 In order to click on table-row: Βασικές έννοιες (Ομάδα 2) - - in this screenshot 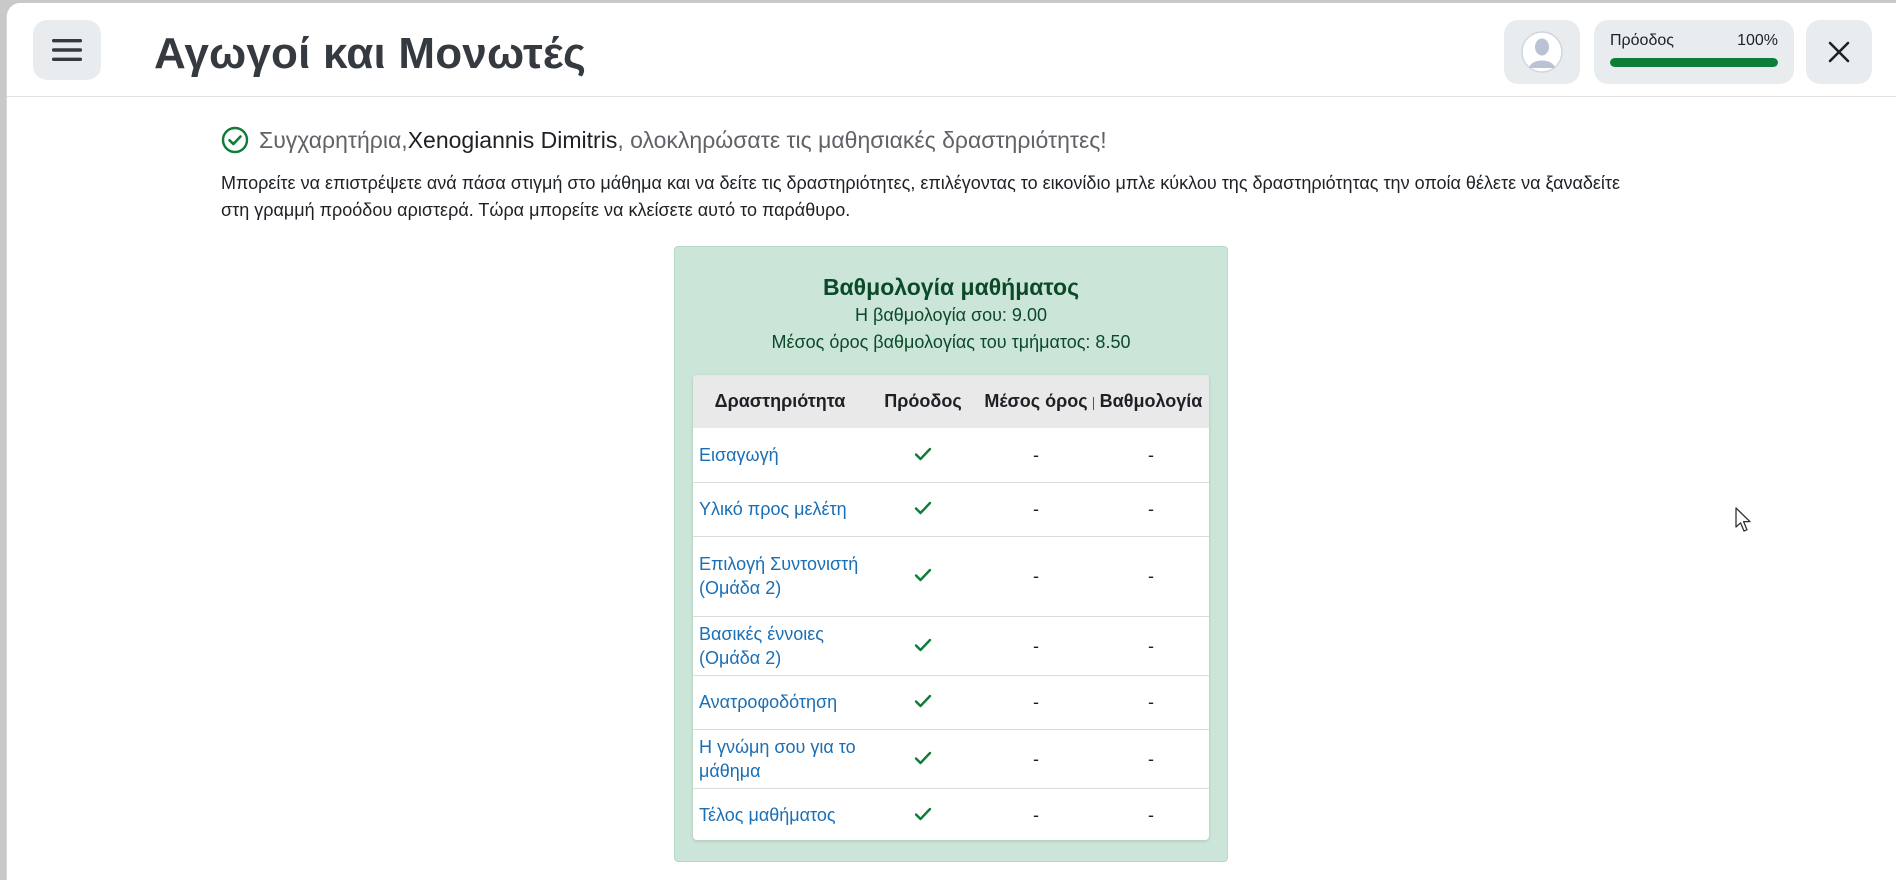, I will do `click(951, 646)`.